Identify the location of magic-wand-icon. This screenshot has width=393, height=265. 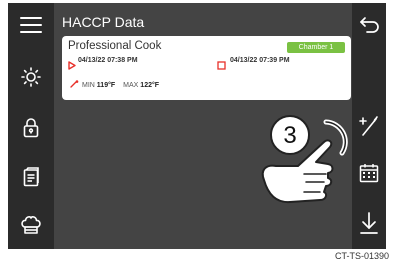
(369, 126).